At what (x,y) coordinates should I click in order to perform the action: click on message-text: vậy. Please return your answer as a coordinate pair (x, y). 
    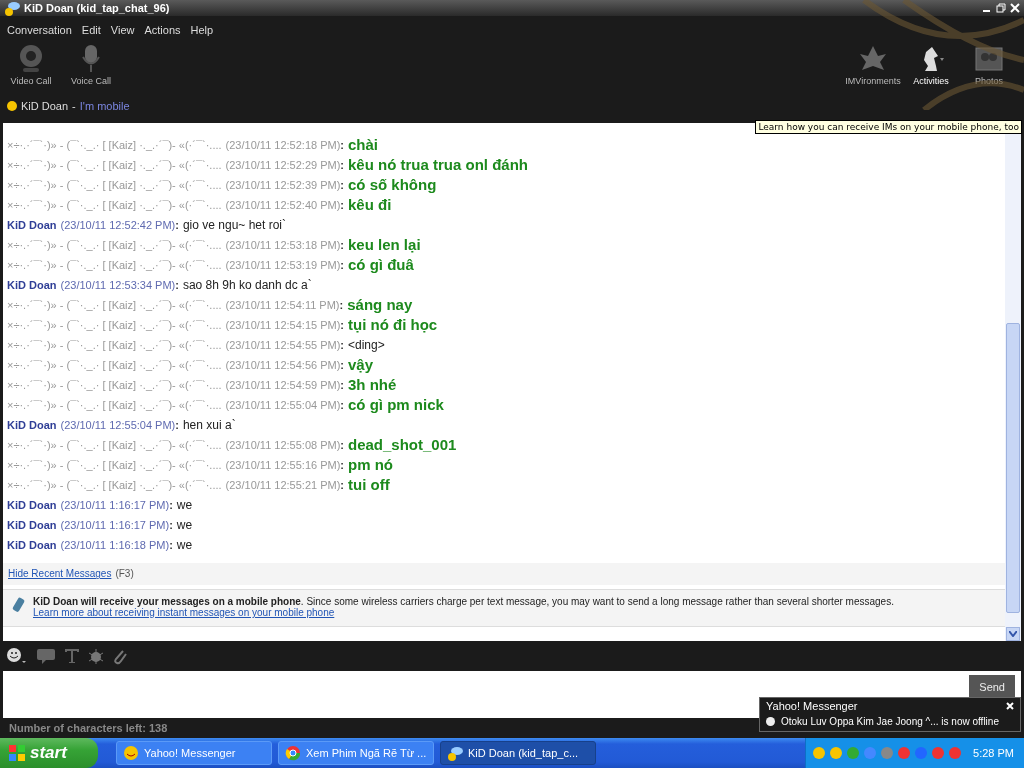
    Looking at the image, I should click on (361, 365).